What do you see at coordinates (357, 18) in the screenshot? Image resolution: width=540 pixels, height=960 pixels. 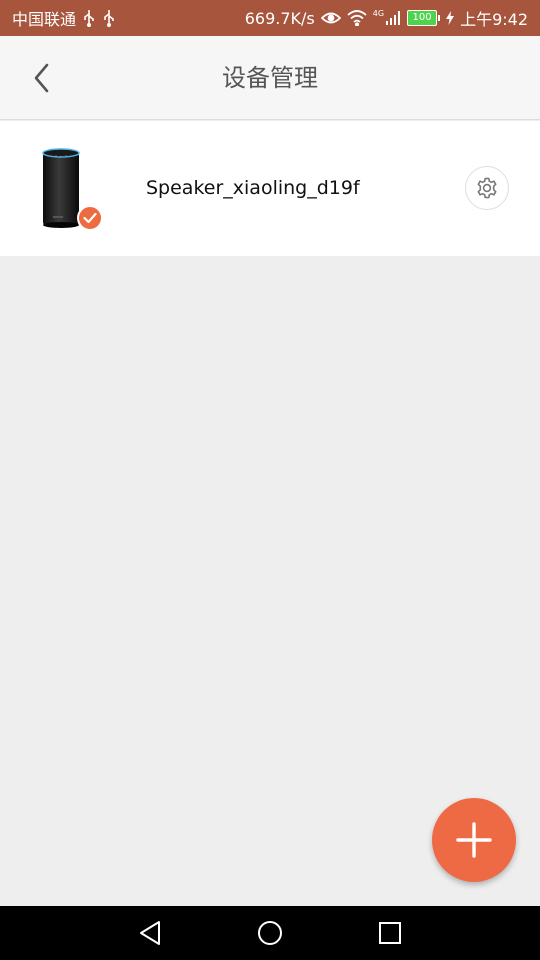 I see `wifi-icon` at bounding box center [357, 18].